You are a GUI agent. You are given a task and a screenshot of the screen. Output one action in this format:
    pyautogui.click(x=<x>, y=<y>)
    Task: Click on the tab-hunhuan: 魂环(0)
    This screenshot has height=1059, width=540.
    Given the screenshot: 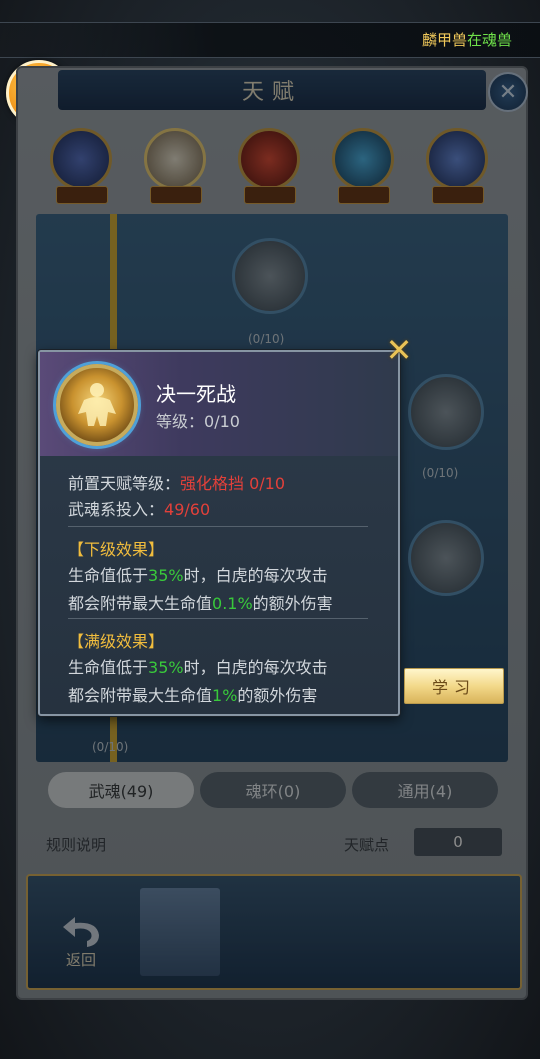 What is the action you would take?
    pyautogui.click(x=273, y=790)
    